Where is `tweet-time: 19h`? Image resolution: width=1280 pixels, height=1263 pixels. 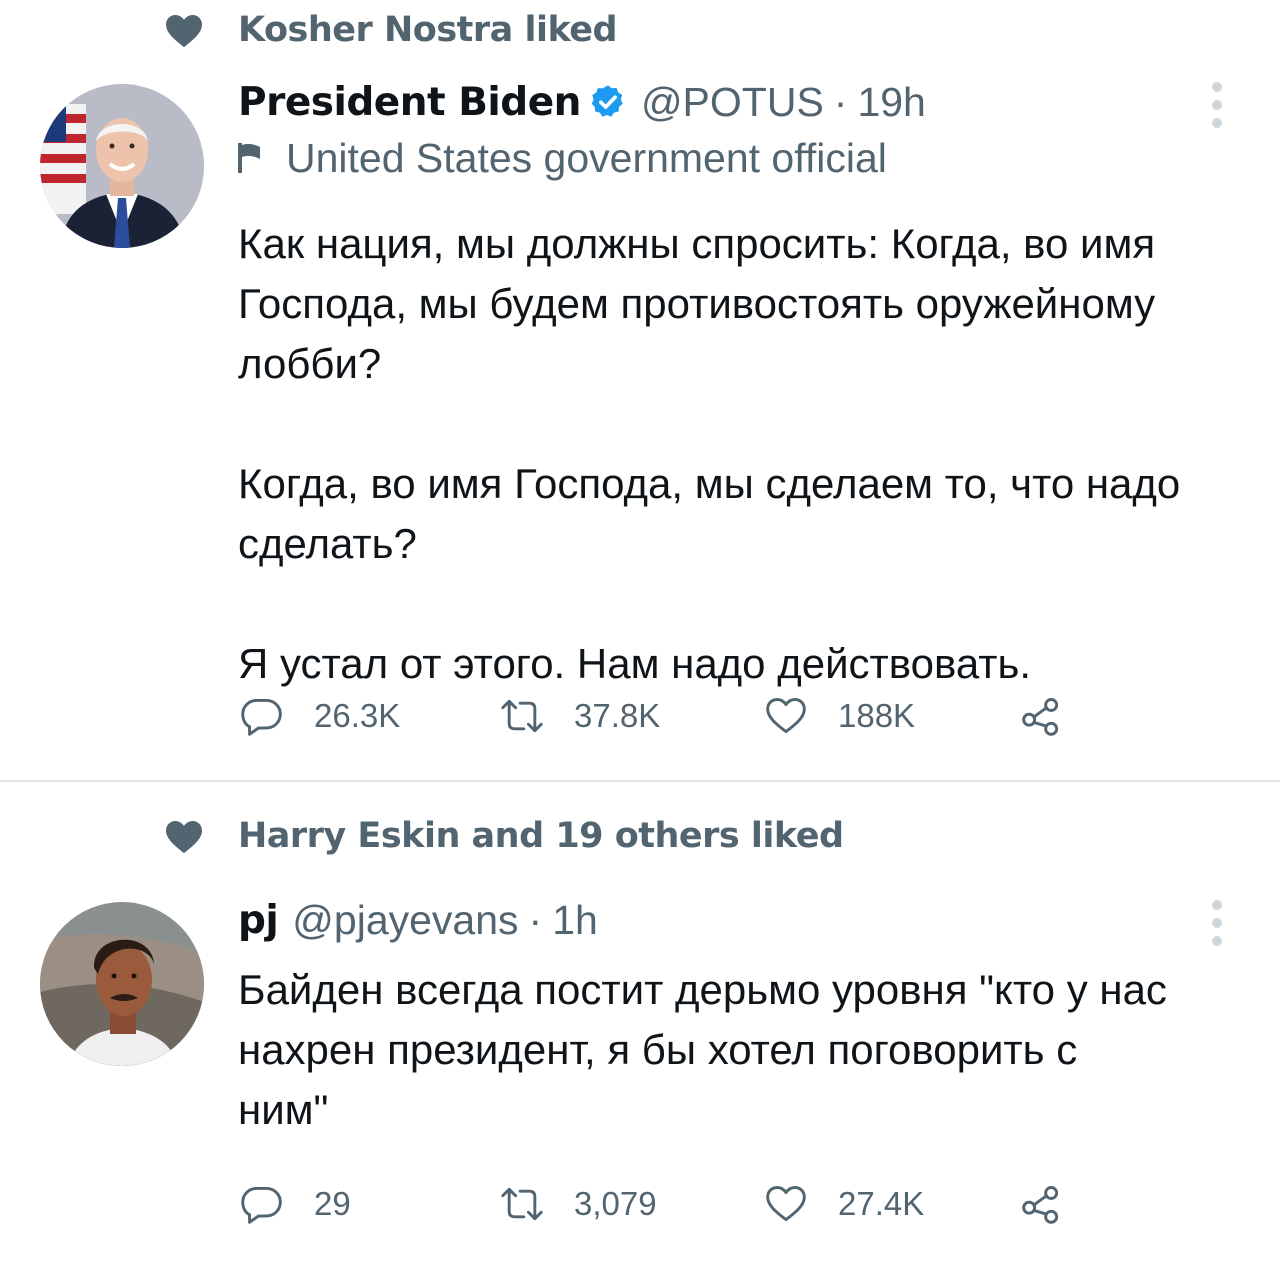 tweet-time: 19h is located at coordinates (891, 102).